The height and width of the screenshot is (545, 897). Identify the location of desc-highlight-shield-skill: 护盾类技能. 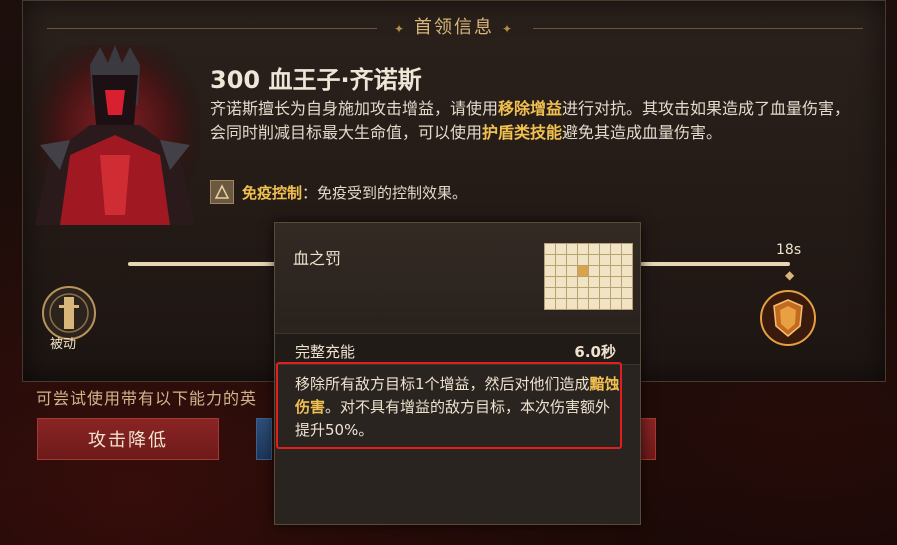
(522, 132).